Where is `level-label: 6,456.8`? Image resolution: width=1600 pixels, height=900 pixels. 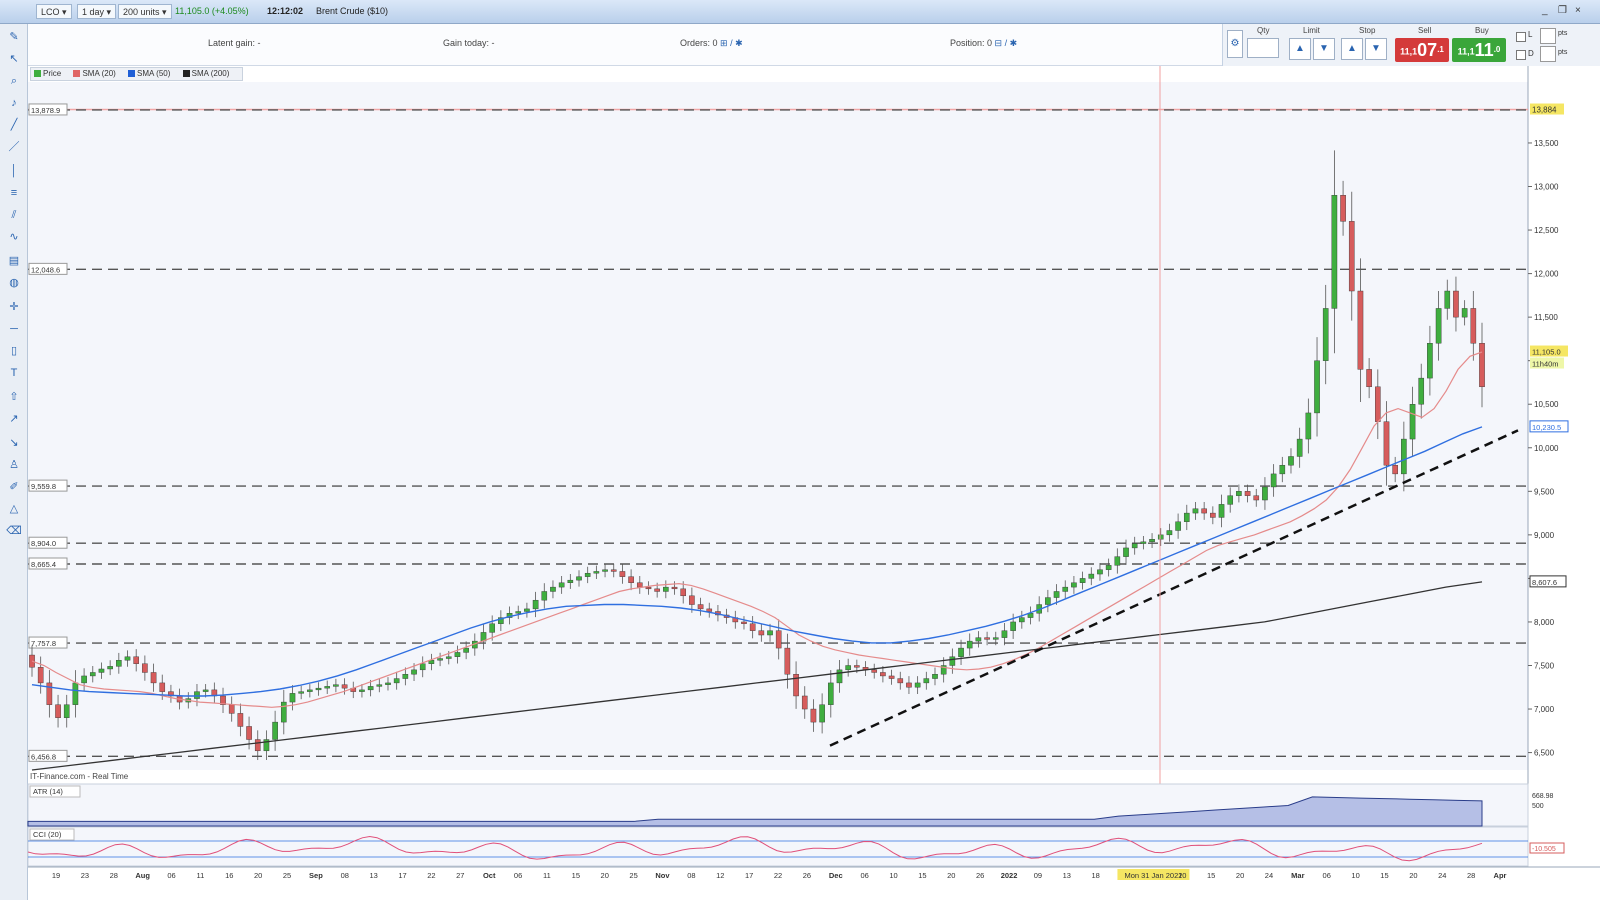 level-label: 6,456.8 is located at coordinates (43, 756).